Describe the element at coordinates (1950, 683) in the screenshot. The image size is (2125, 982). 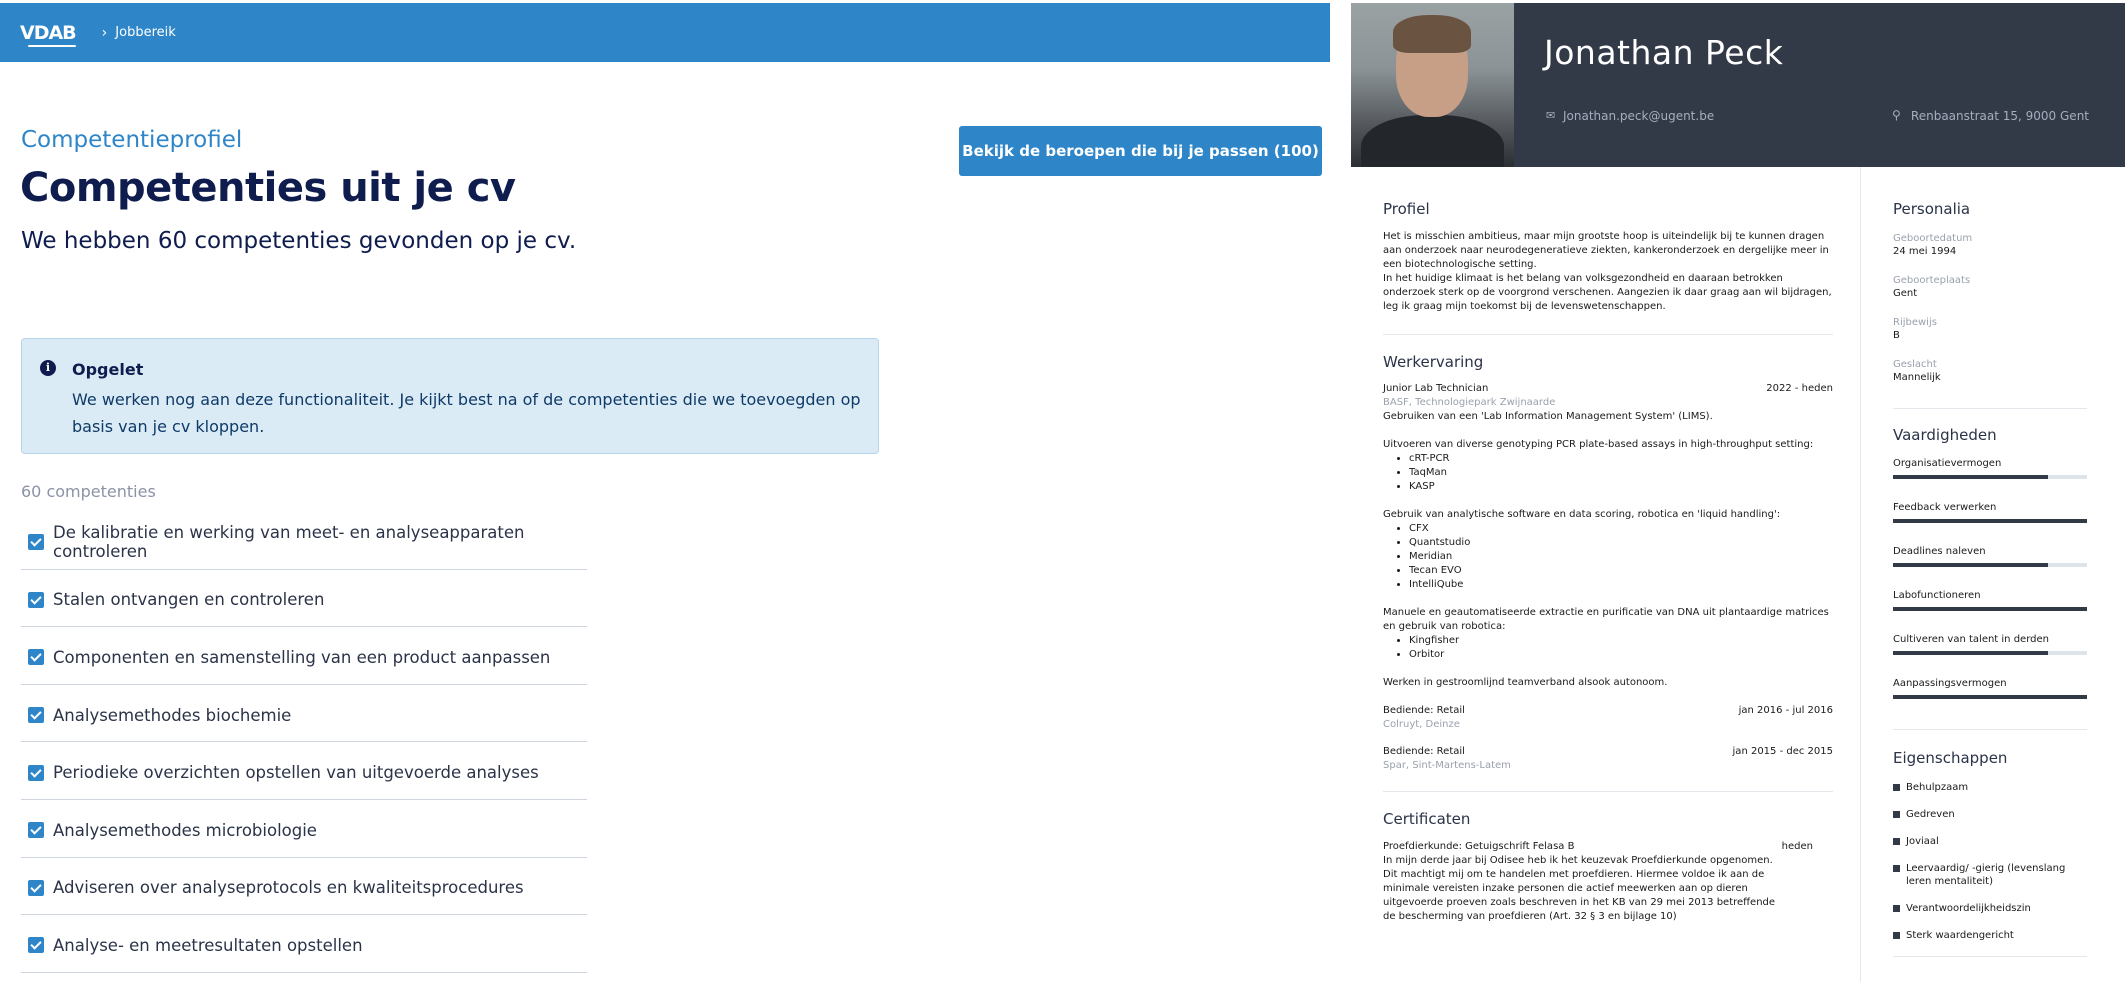
I see `skill-name: Aanpassingsvermogen` at that location.